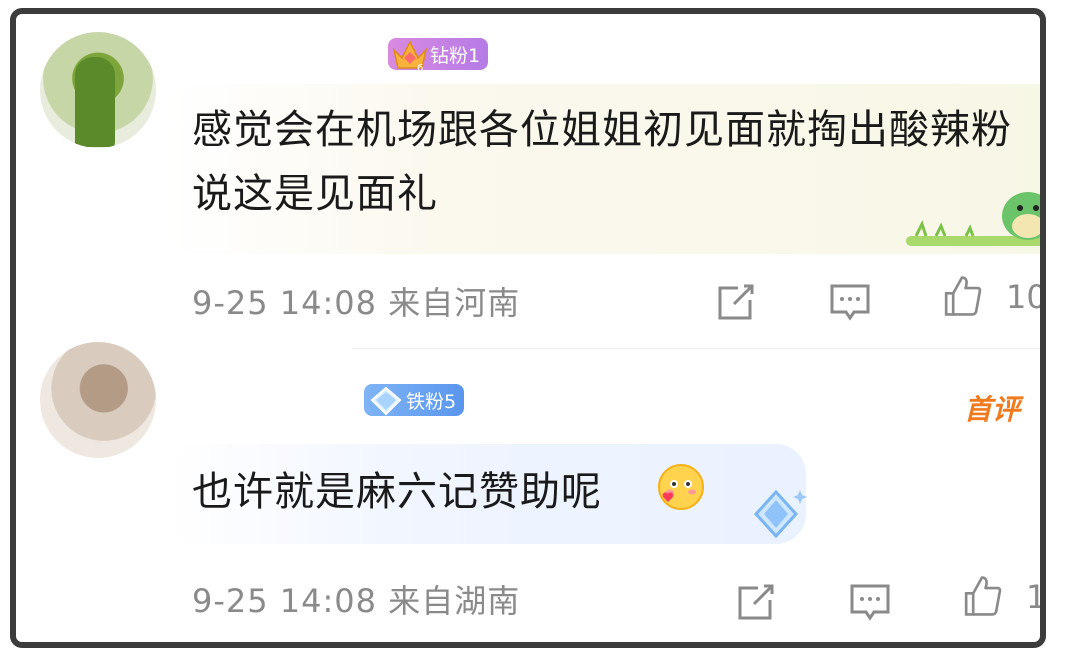 The height and width of the screenshot is (648, 1079). I want to click on fan-badge-iron: 铁粉5, so click(414, 400).